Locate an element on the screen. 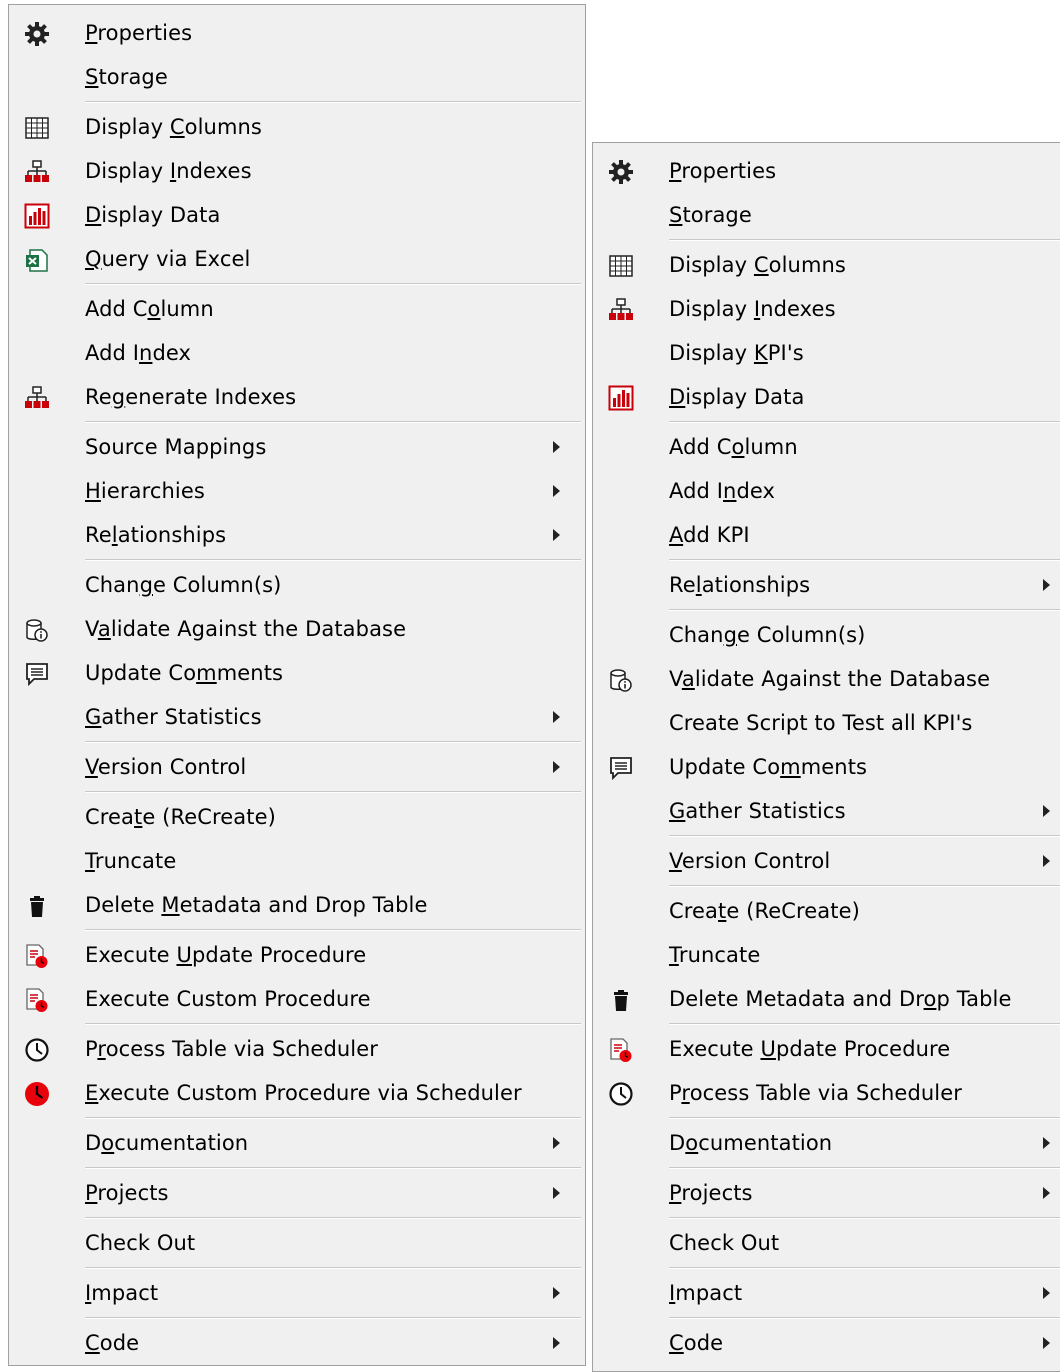  menu-item-label: Display KPI's is located at coordinates (736, 353).